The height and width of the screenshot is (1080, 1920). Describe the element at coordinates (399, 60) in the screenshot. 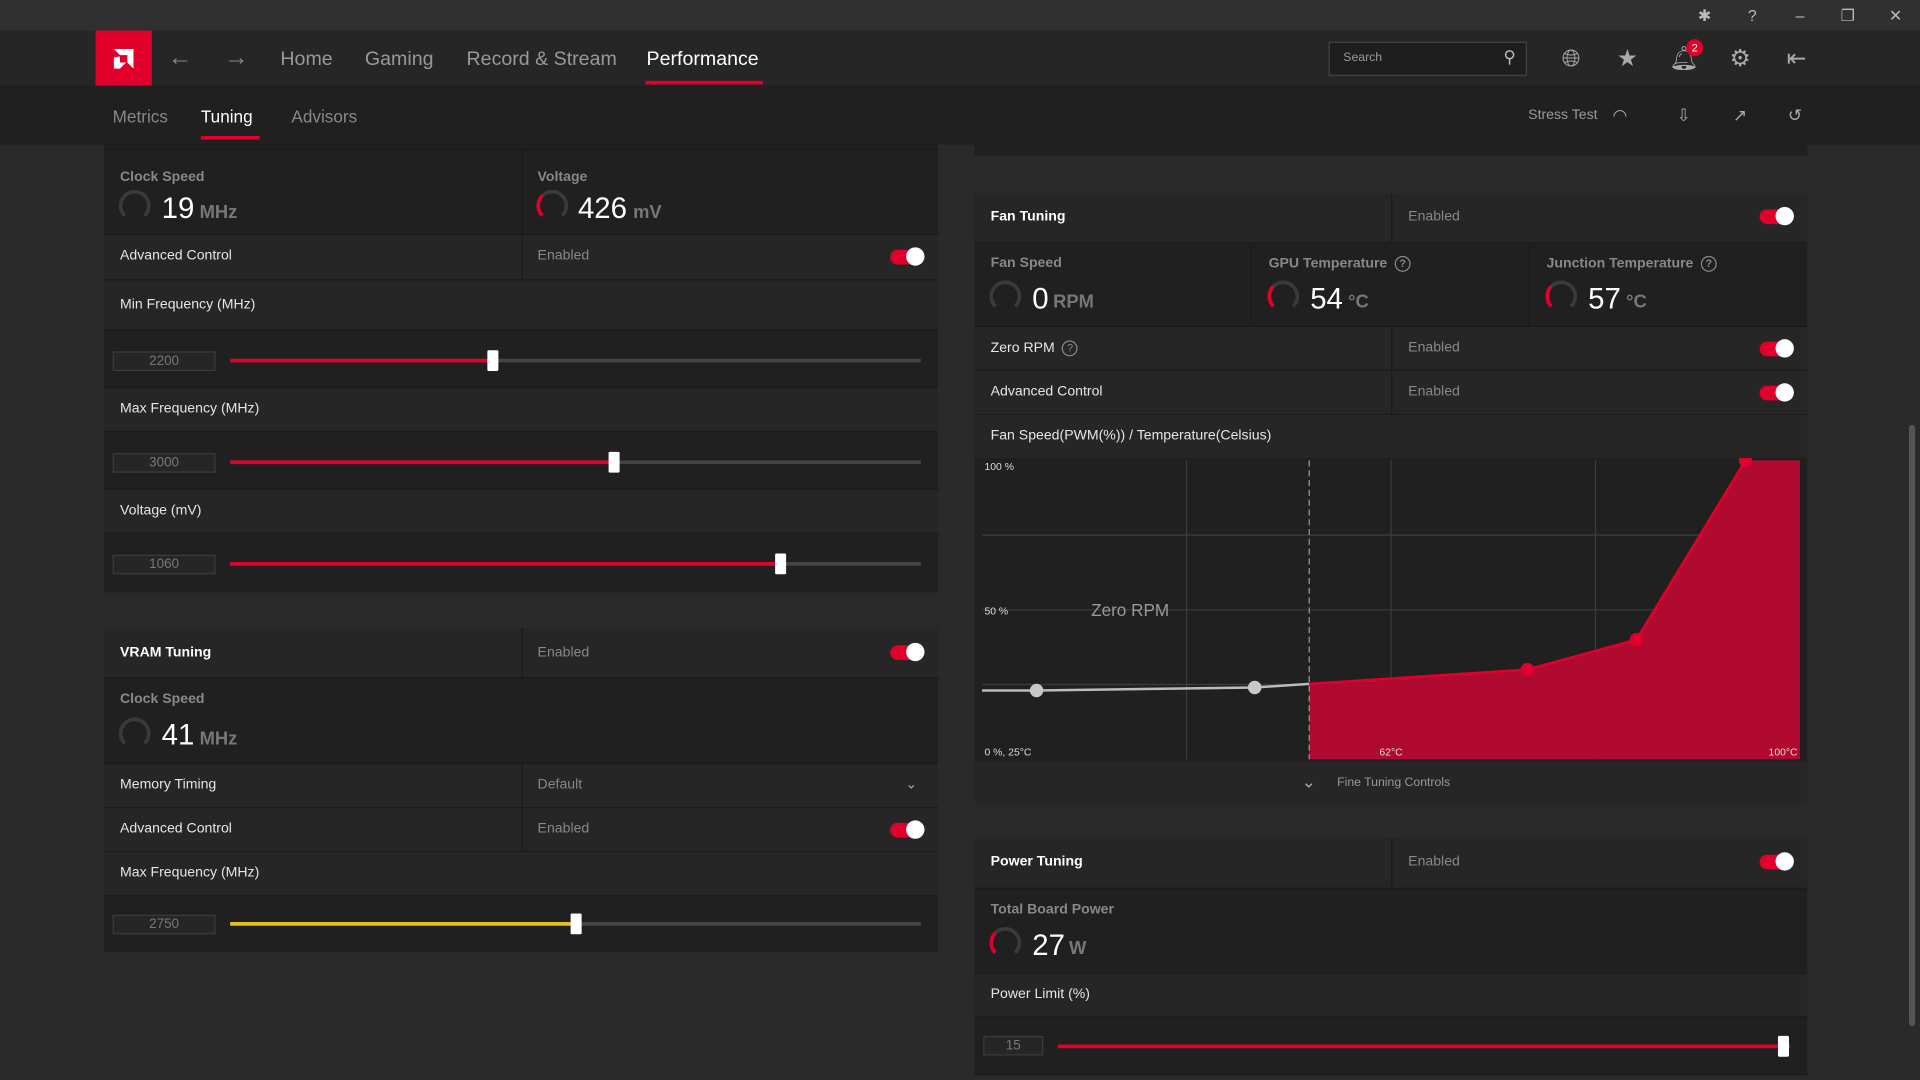

I see `nav-gaming: Gaming` at that location.